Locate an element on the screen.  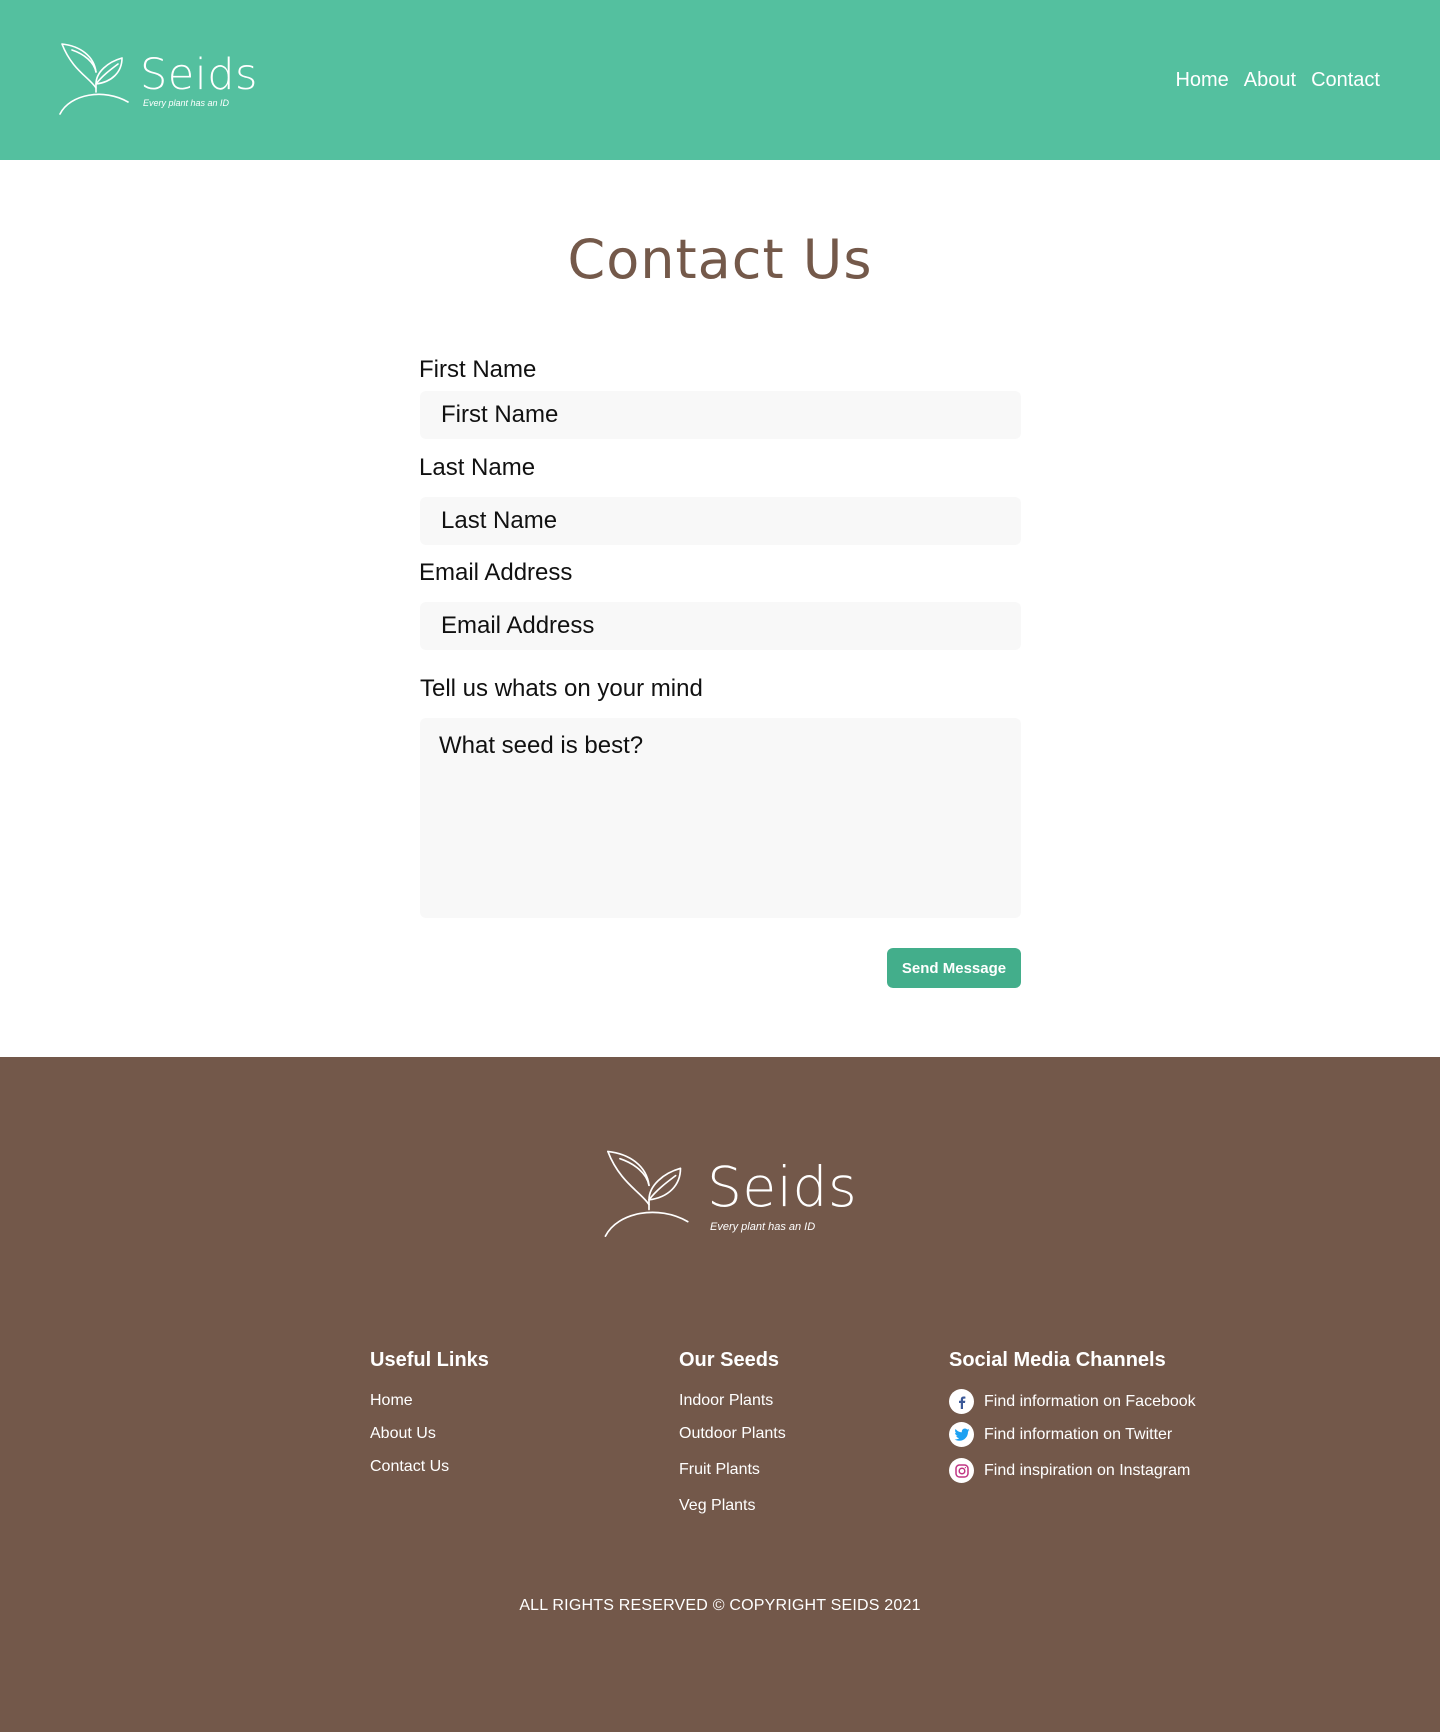
message-textarea is located at coordinates (720, 818).